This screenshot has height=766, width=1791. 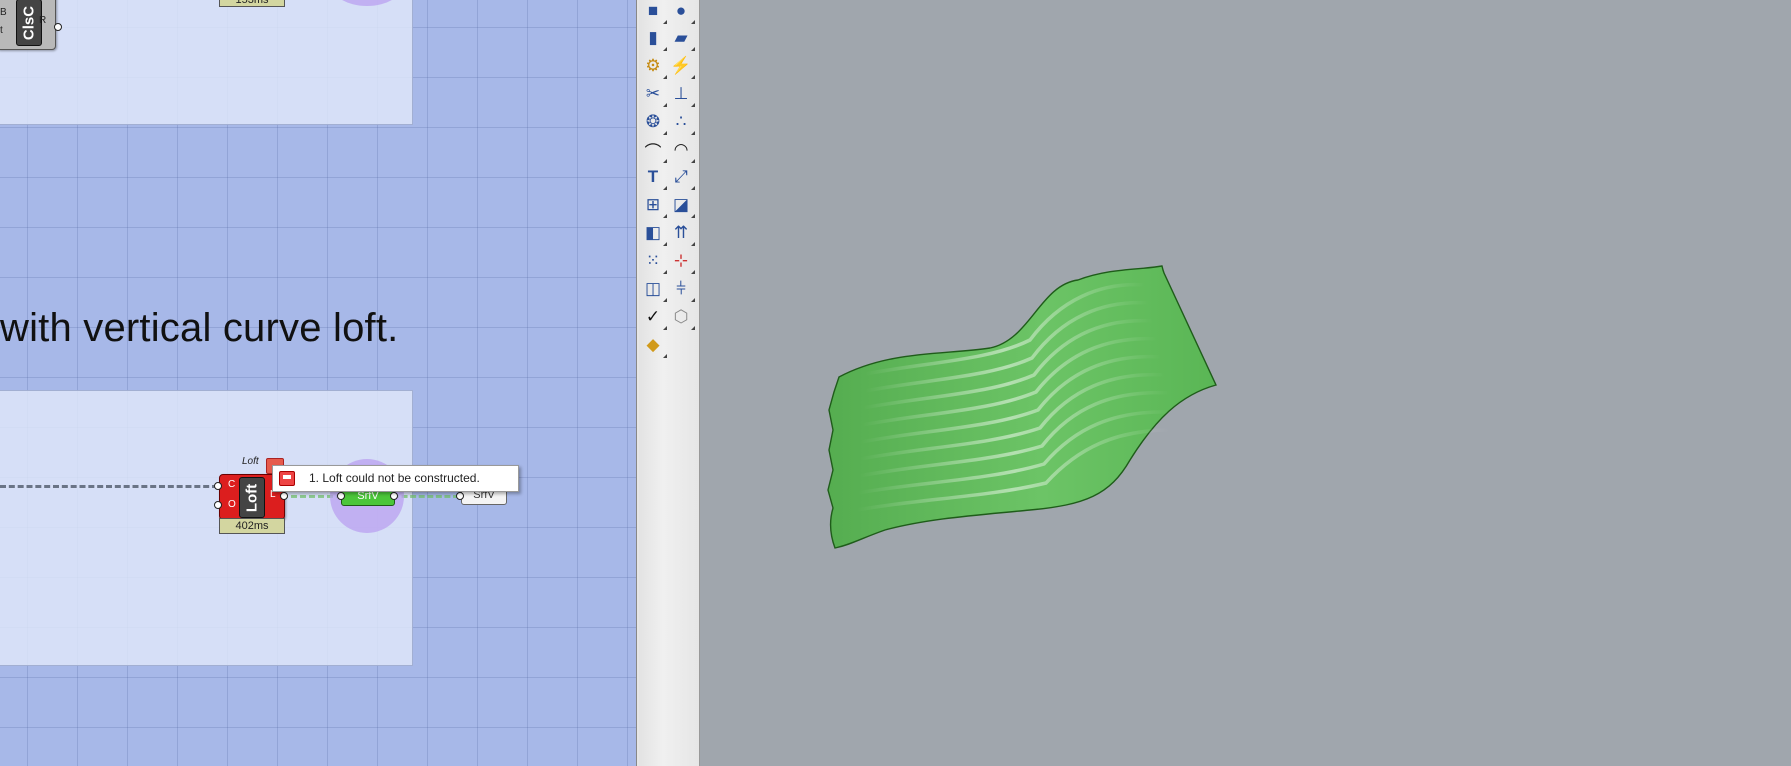 What do you see at coordinates (654, 290) in the screenshot?
I see `analyze-icon: ◫` at bounding box center [654, 290].